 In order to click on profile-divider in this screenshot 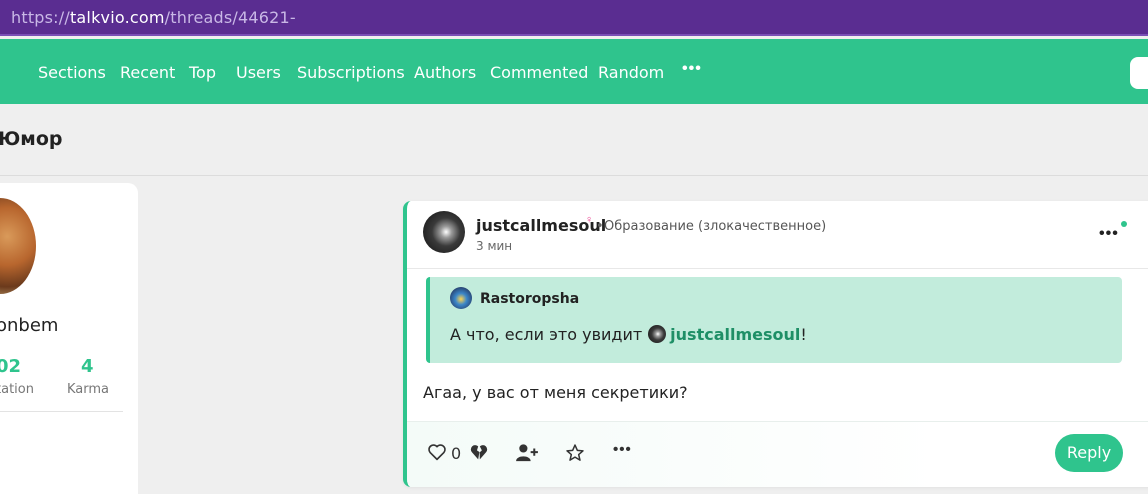, I will do `click(61, 411)`.